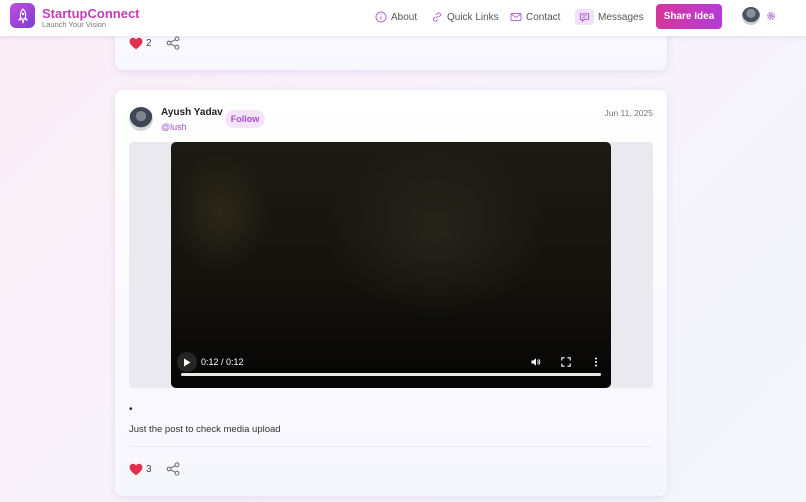 This screenshot has width=806, height=502. I want to click on info-icon, so click(381, 17).